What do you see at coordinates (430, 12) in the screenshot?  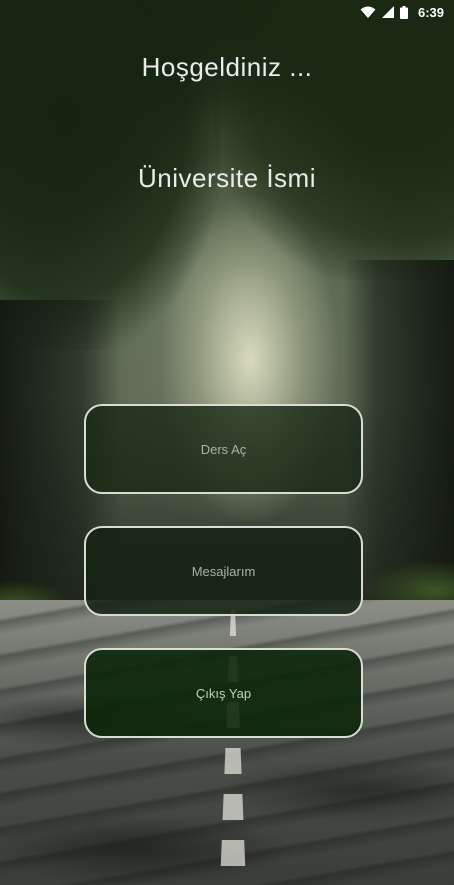 I see `status-time: 6:39` at bounding box center [430, 12].